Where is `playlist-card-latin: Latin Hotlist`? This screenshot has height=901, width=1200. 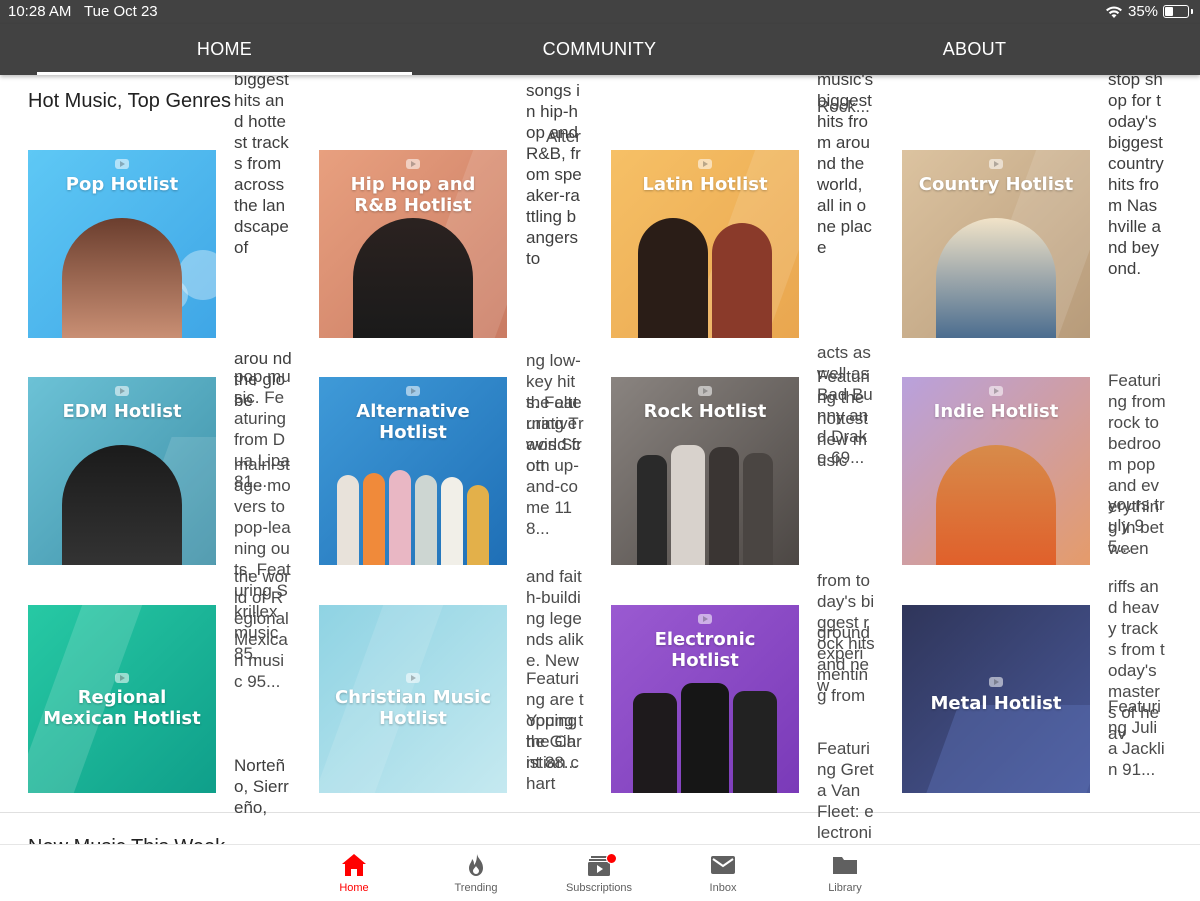 playlist-card-latin: Latin Hotlist is located at coordinates (705, 244).